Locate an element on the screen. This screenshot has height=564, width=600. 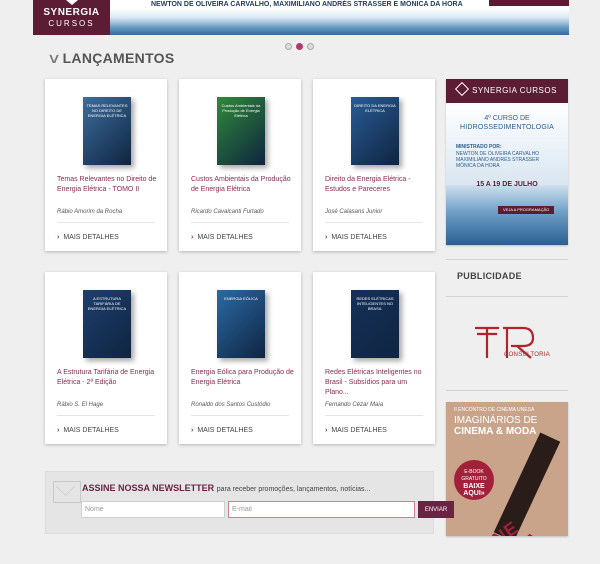
cinema-title-line-1: IMAGINÁRIOS DE is located at coordinates (496, 420).